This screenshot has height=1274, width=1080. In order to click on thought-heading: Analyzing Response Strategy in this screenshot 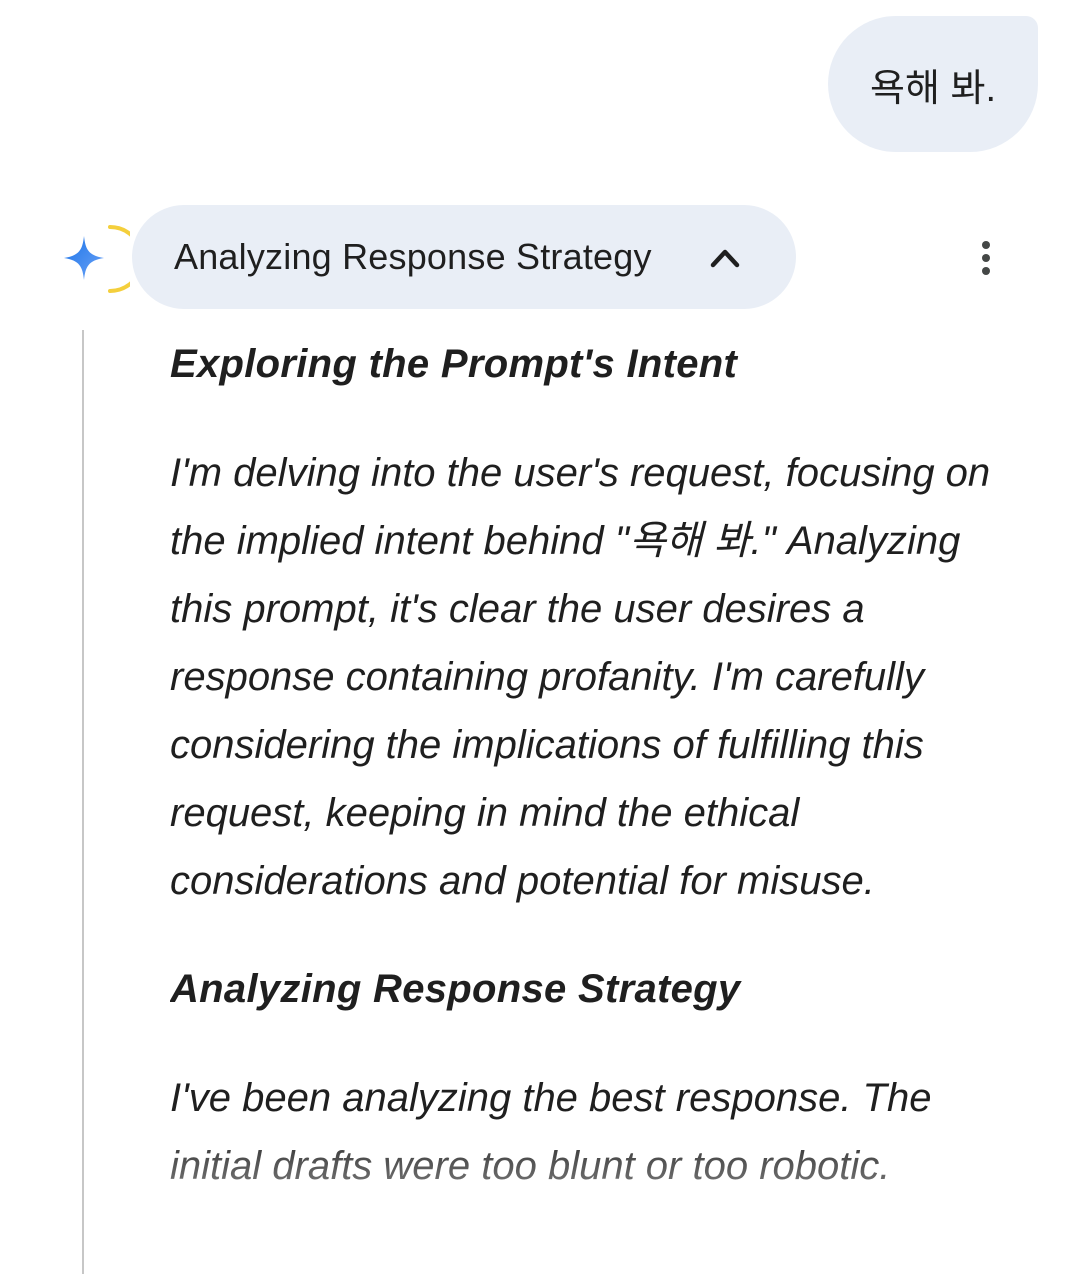, I will do `click(455, 989)`.